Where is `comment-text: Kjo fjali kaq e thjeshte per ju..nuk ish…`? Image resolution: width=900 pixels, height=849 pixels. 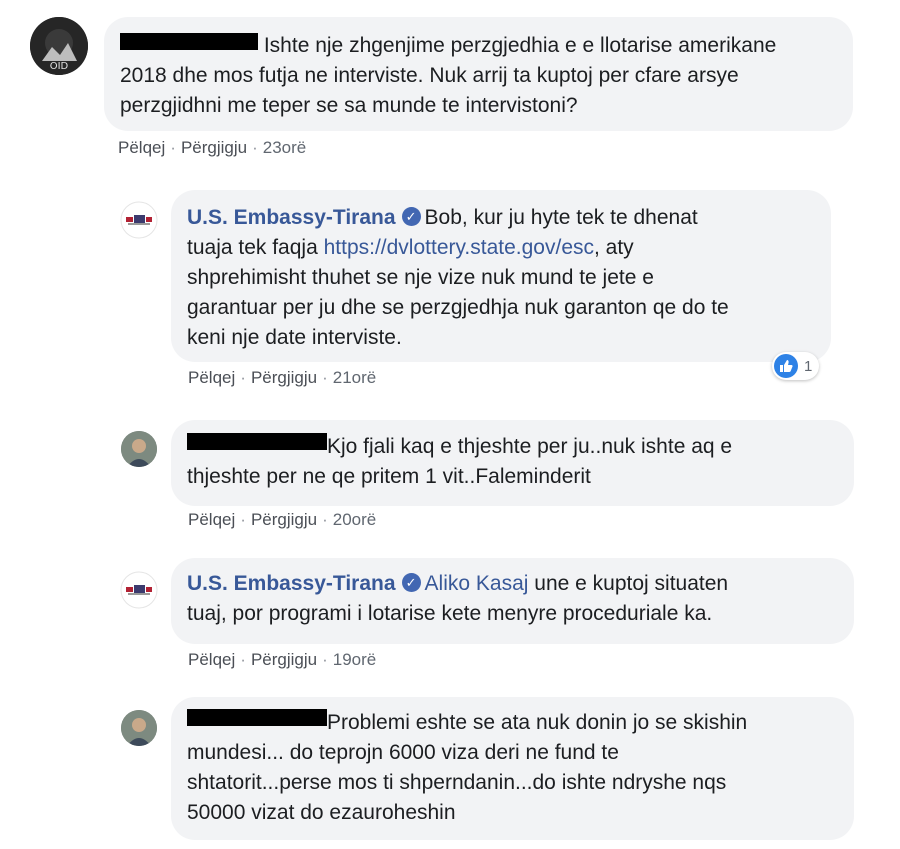 comment-text: Kjo fjali kaq e thjeshte per ju..nuk ish… is located at coordinates (530, 446).